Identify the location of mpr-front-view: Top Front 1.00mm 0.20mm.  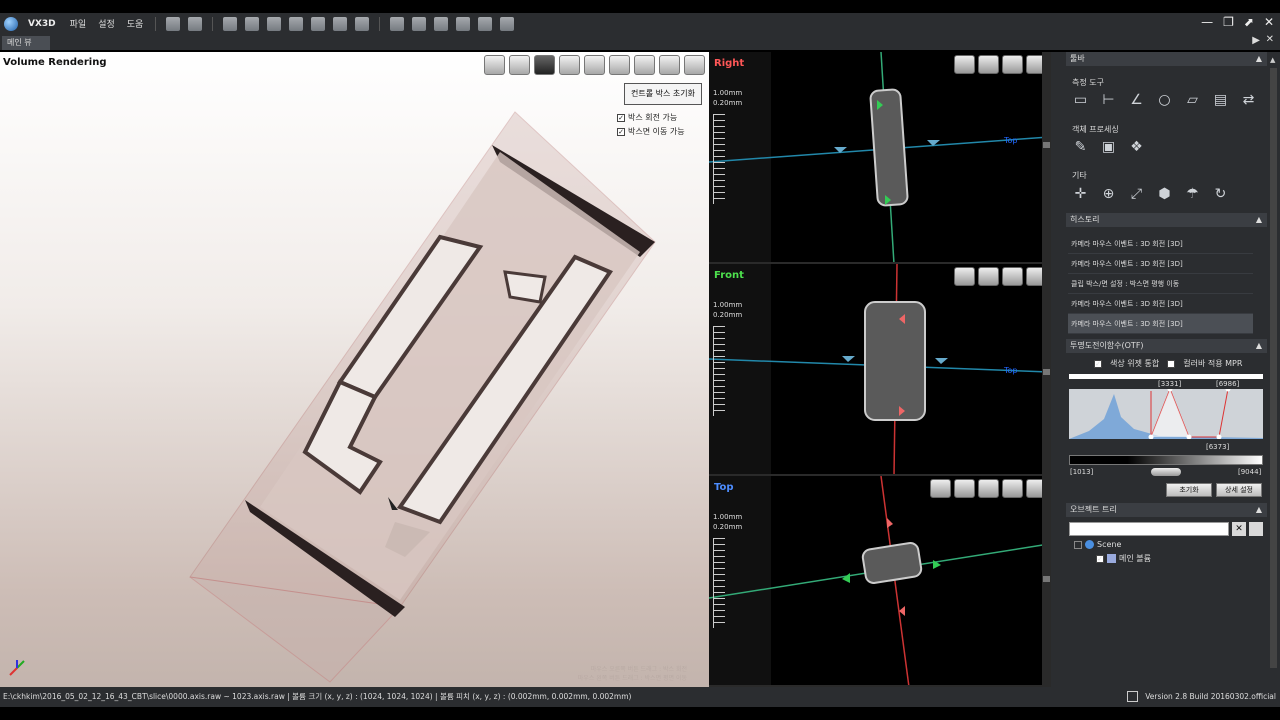
(880, 370).